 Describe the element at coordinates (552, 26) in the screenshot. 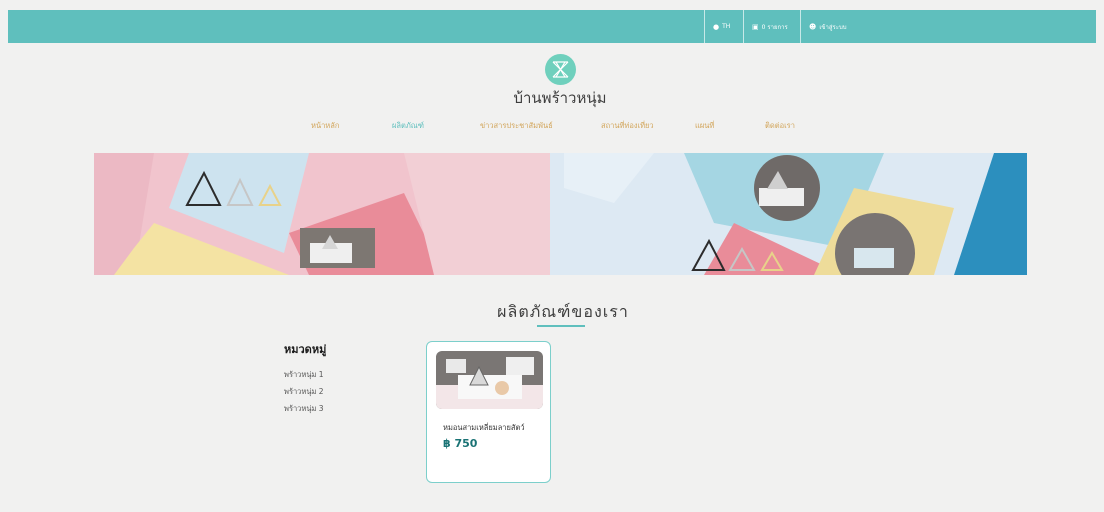

I see `top-bar: ● TH ▣ 0 รายการ ☻ เข้าสู่ระบบ` at that location.